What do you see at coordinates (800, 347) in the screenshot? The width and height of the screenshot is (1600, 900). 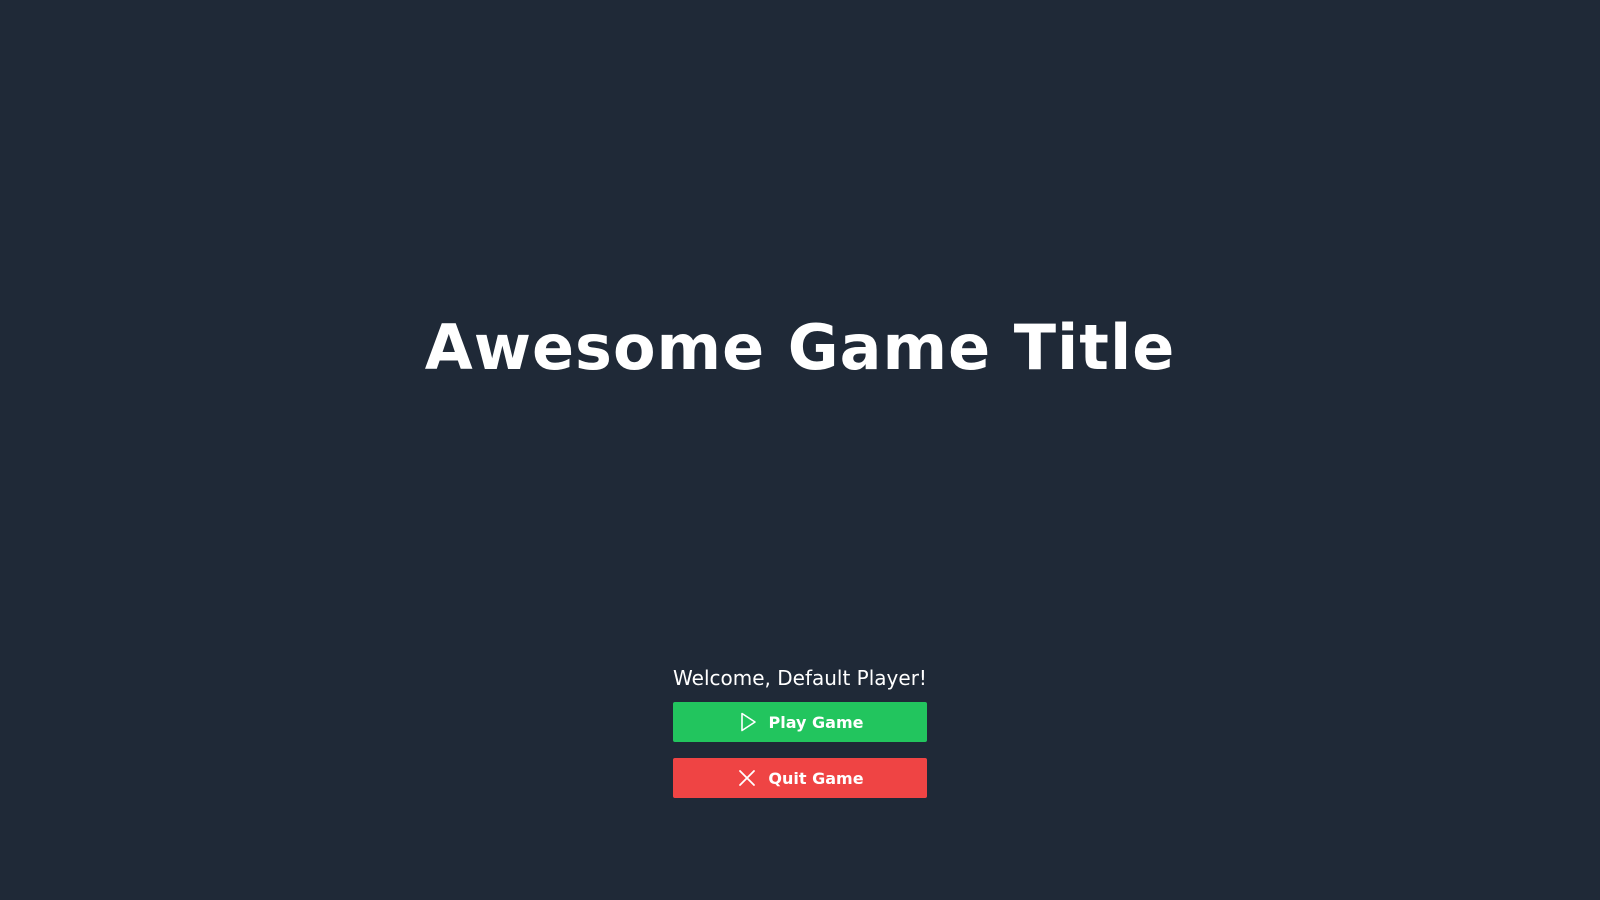 I see `game-title: Awesome Game Title` at bounding box center [800, 347].